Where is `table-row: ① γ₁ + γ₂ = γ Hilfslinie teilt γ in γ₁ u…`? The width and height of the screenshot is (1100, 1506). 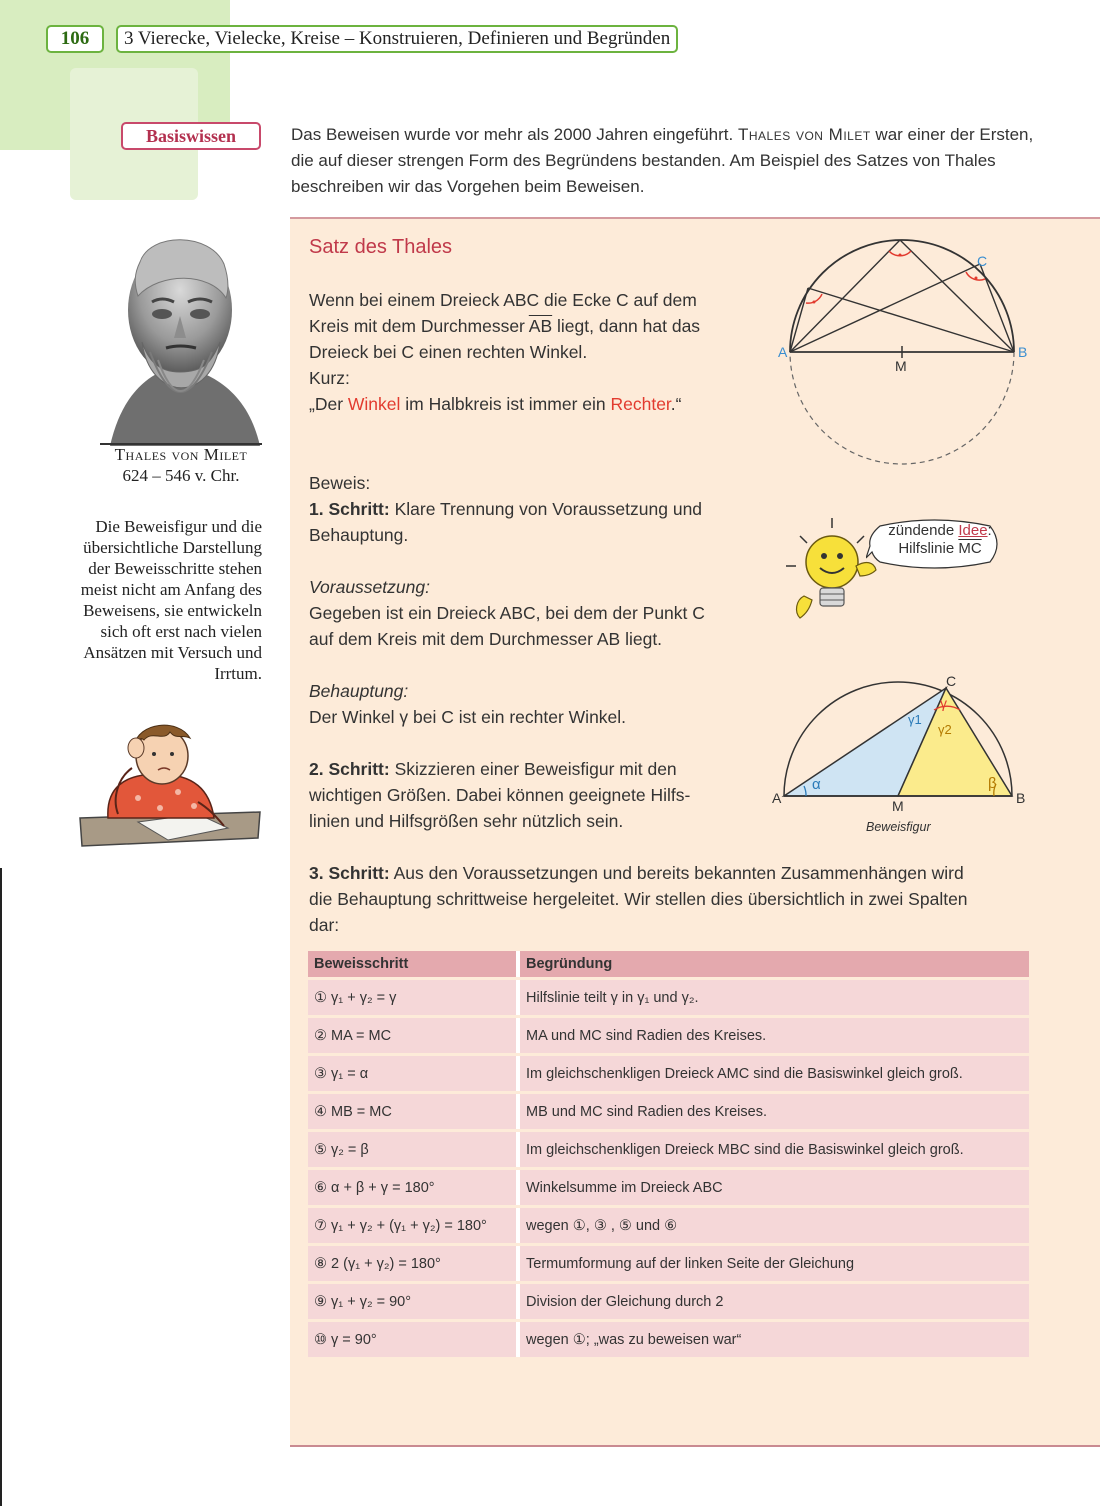
table-row: ① γ₁ + γ₂ = γ Hilfslinie teilt γ in γ₁ u… is located at coordinates (668, 997).